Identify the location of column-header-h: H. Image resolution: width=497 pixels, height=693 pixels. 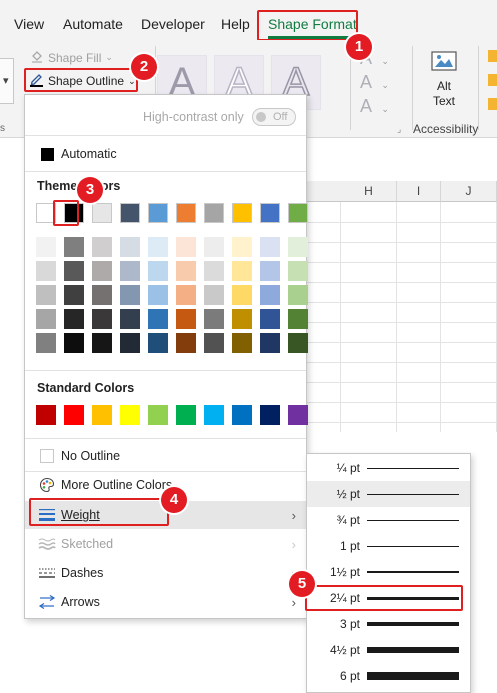
(369, 191).